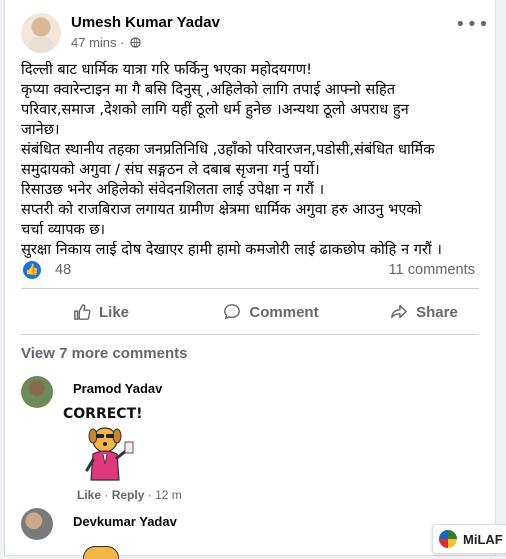  What do you see at coordinates (448, 539) in the screenshot?
I see `milap-logo-icon` at bounding box center [448, 539].